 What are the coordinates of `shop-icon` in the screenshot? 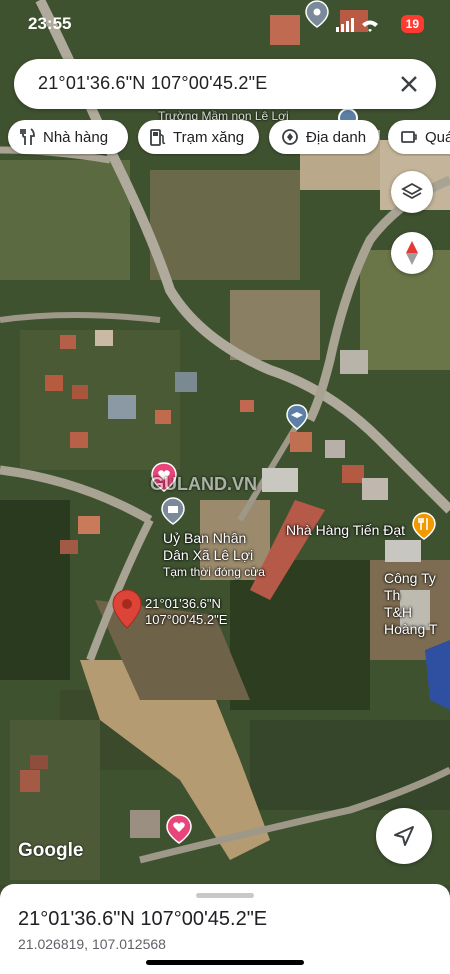 It's located at (409, 137).